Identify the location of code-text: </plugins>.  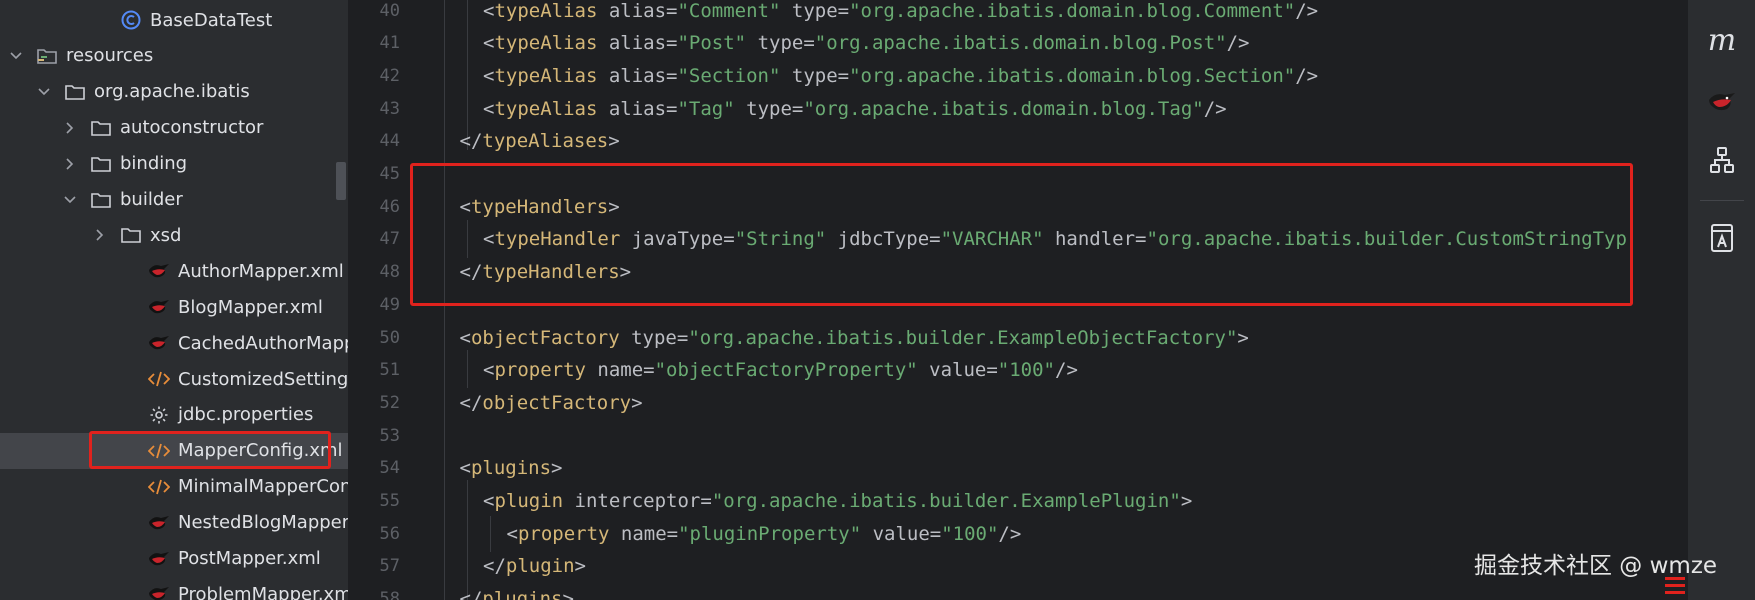
(517, 594).